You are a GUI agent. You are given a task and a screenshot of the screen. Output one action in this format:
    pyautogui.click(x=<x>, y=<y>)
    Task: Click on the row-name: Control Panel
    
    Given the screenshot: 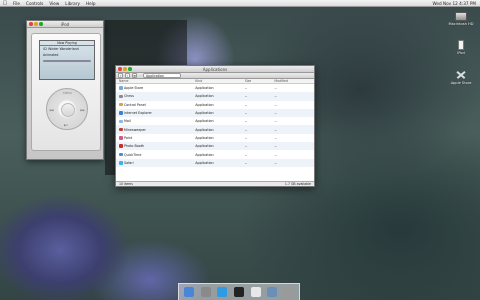 What is the action you would take?
    pyautogui.click(x=155, y=105)
    